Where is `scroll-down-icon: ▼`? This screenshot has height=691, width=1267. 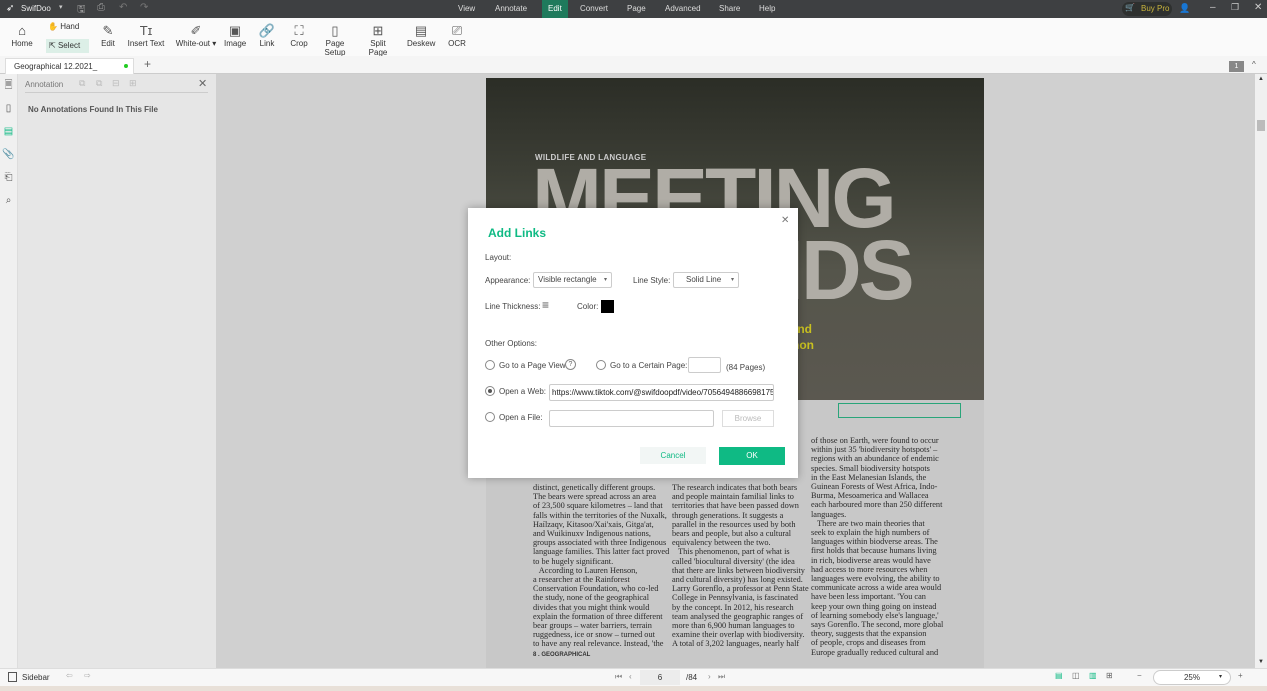 scroll-down-icon: ▼ is located at coordinates (1261, 662).